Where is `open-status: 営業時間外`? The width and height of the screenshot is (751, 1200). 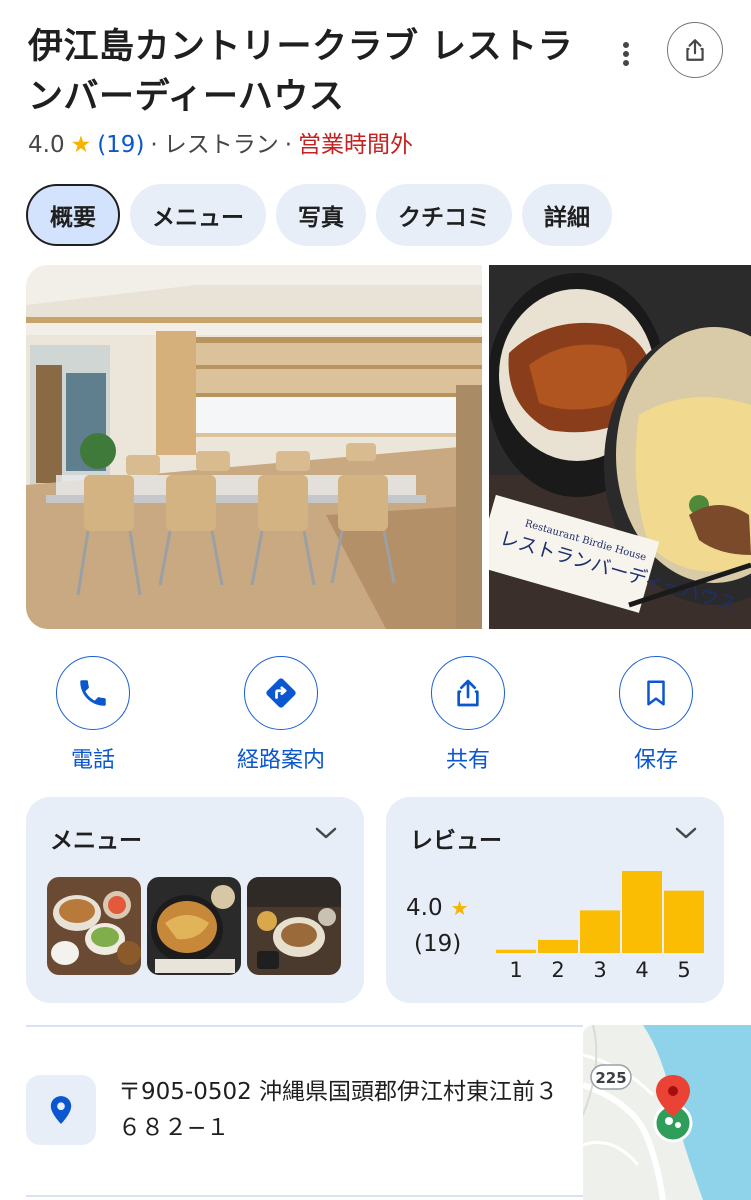
open-status: 営業時間外 is located at coordinates (356, 145).